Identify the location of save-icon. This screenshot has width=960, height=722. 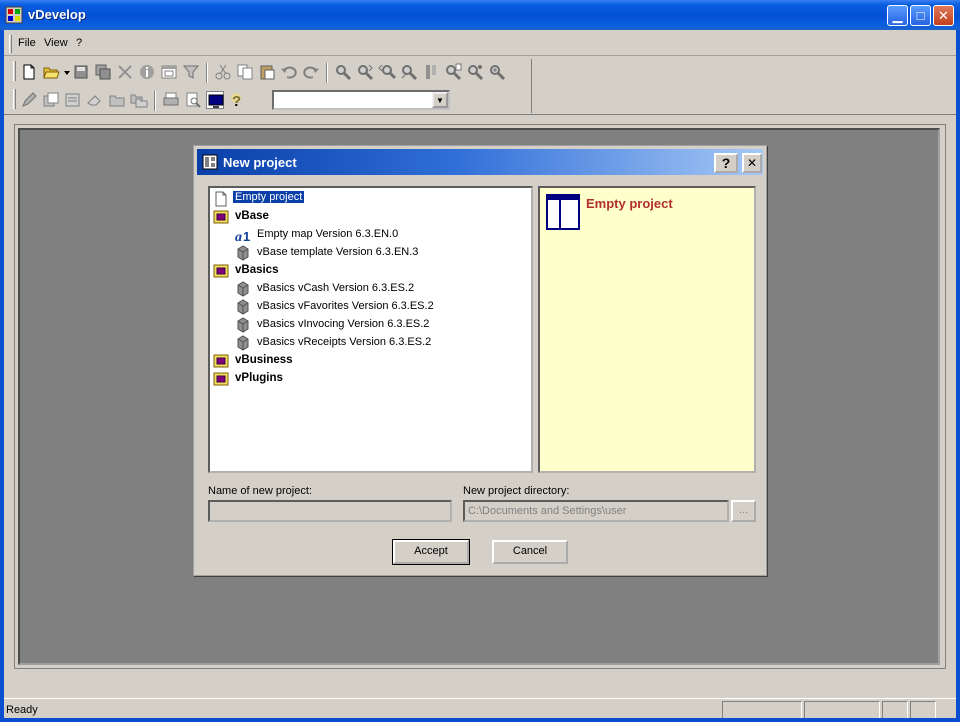
(81, 72).